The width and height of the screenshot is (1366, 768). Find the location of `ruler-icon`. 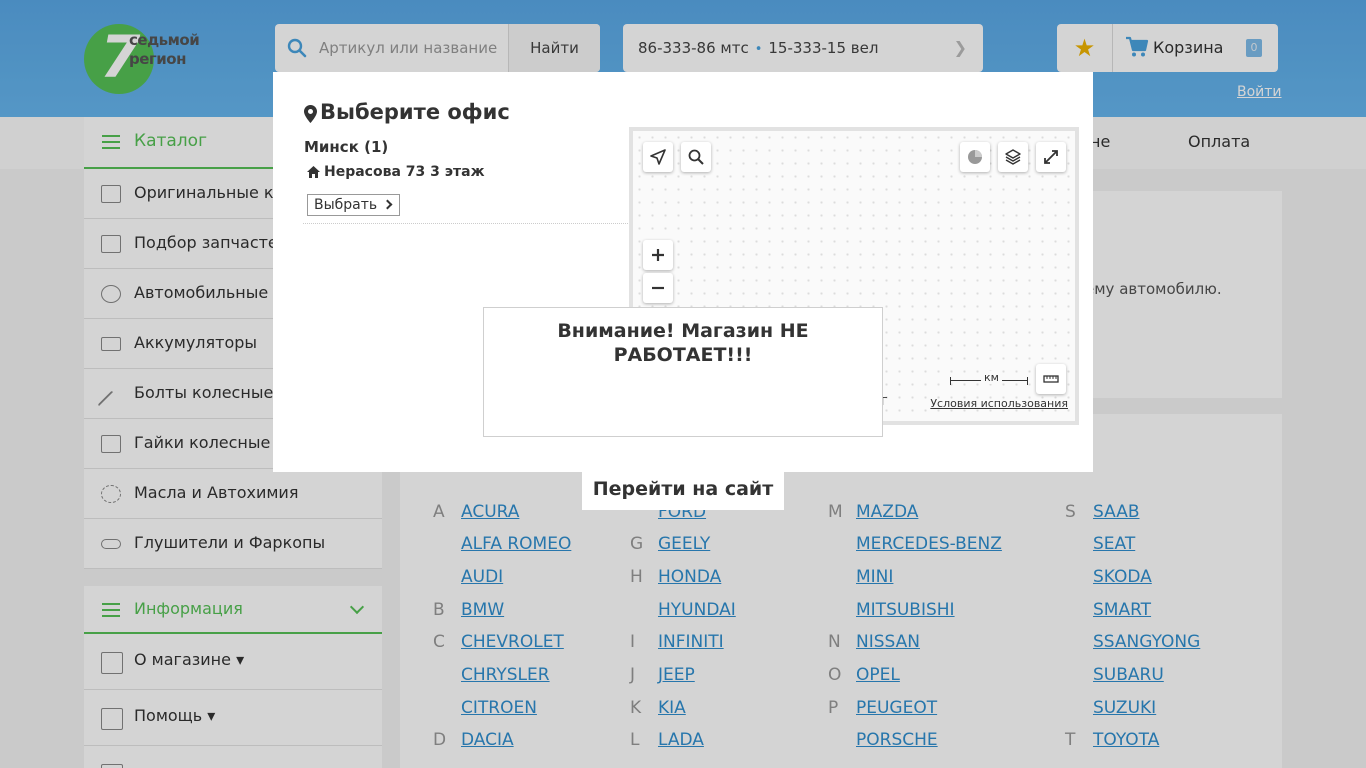

ruler-icon is located at coordinates (1051, 379).